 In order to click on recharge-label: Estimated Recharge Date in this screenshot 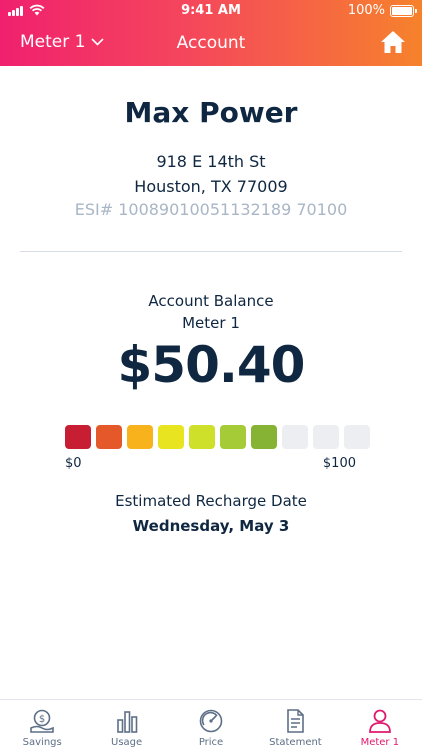, I will do `click(211, 501)`.